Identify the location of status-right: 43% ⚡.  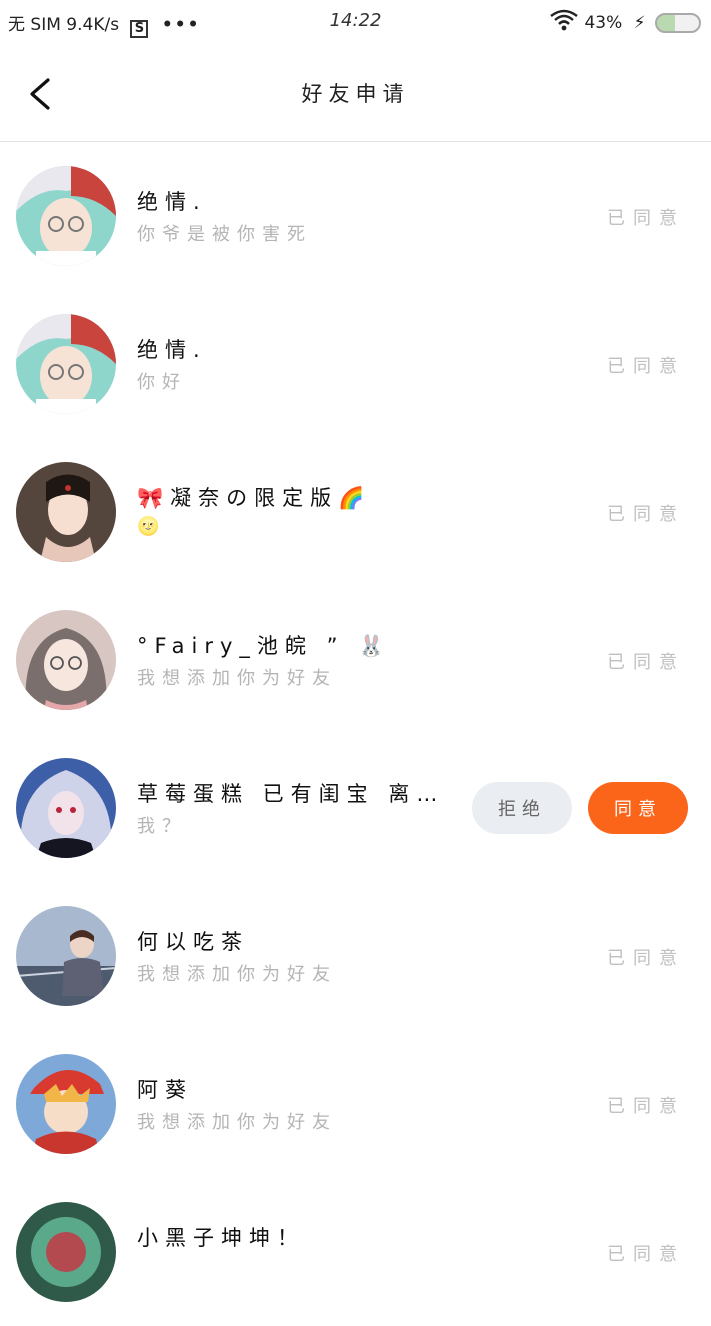
(625, 21).